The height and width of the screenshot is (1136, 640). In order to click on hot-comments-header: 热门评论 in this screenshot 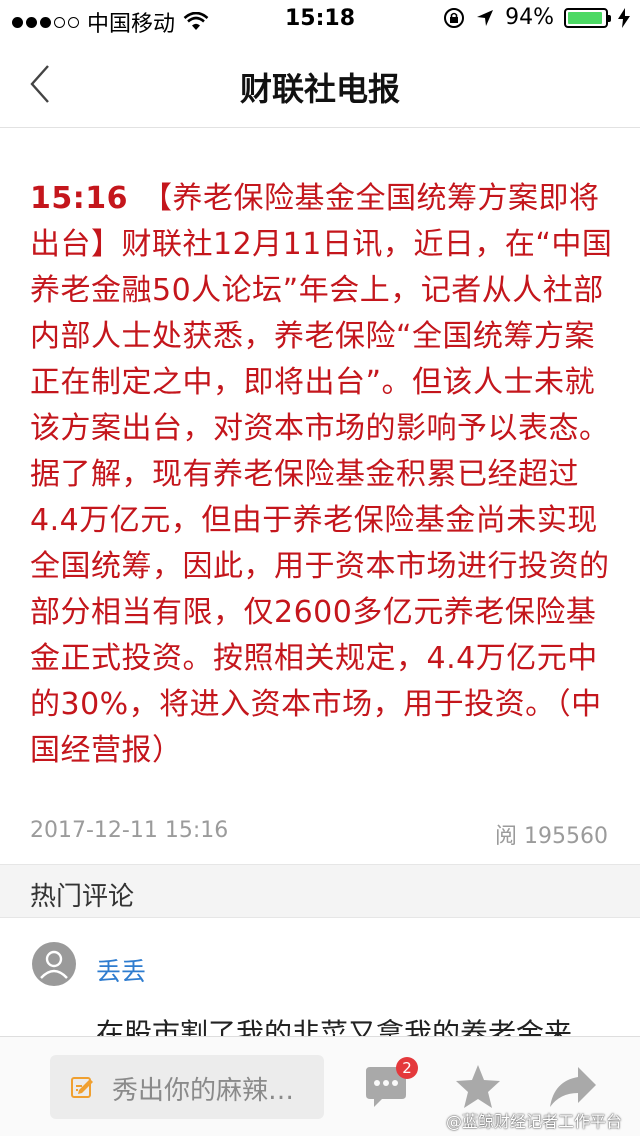, I will do `click(320, 891)`.